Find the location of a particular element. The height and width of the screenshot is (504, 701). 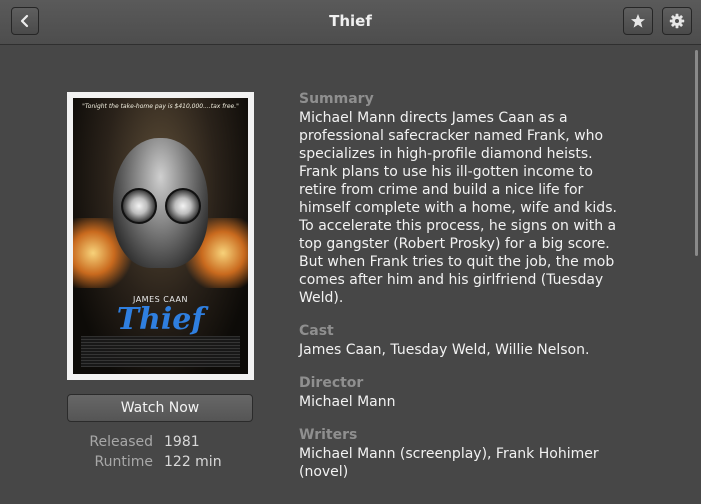

star-icon is located at coordinates (638, 21).